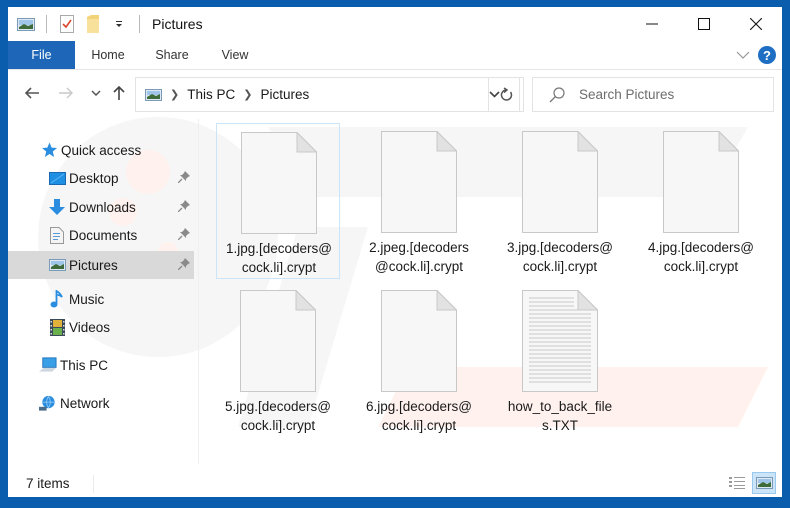  I want to click on sidebar-item-label: Videos, so click(90, 327).